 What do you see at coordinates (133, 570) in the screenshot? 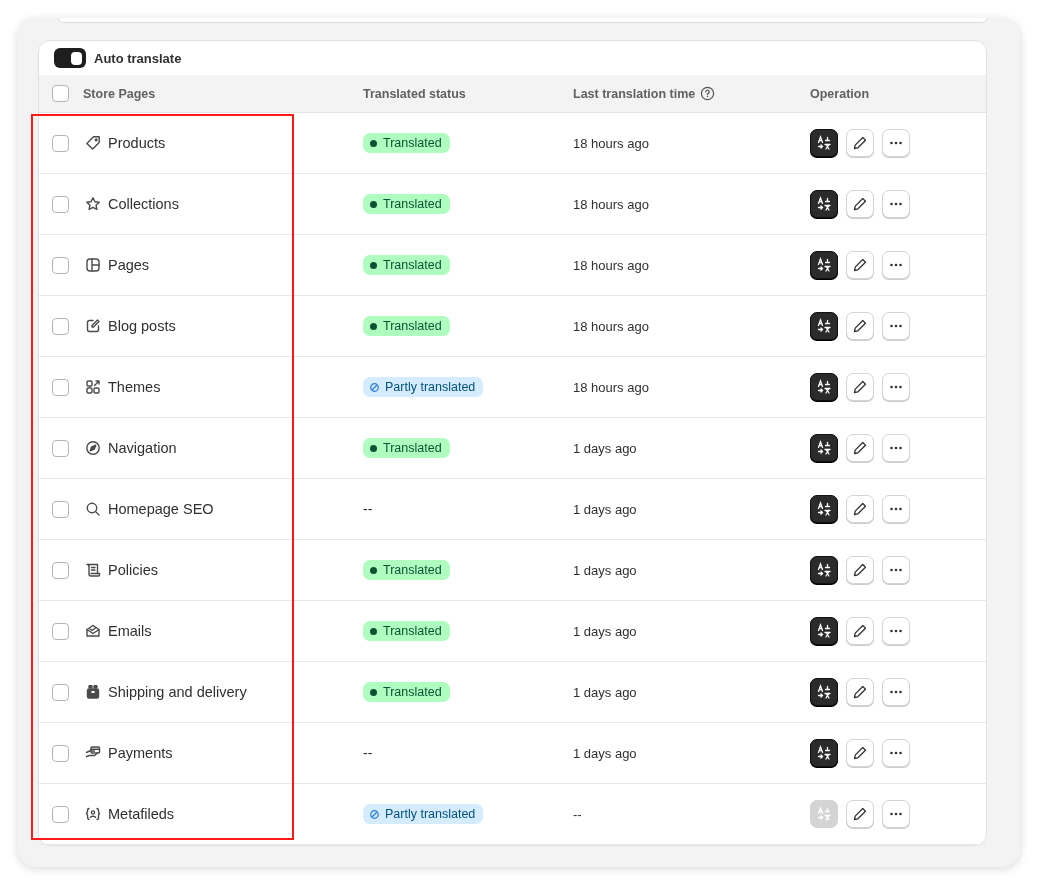
I see `page-name: Policies` at bounding box center [133, 570].